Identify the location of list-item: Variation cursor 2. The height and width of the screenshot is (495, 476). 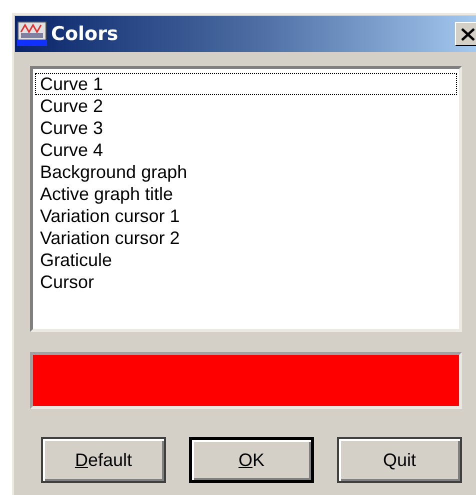
(246, 238).